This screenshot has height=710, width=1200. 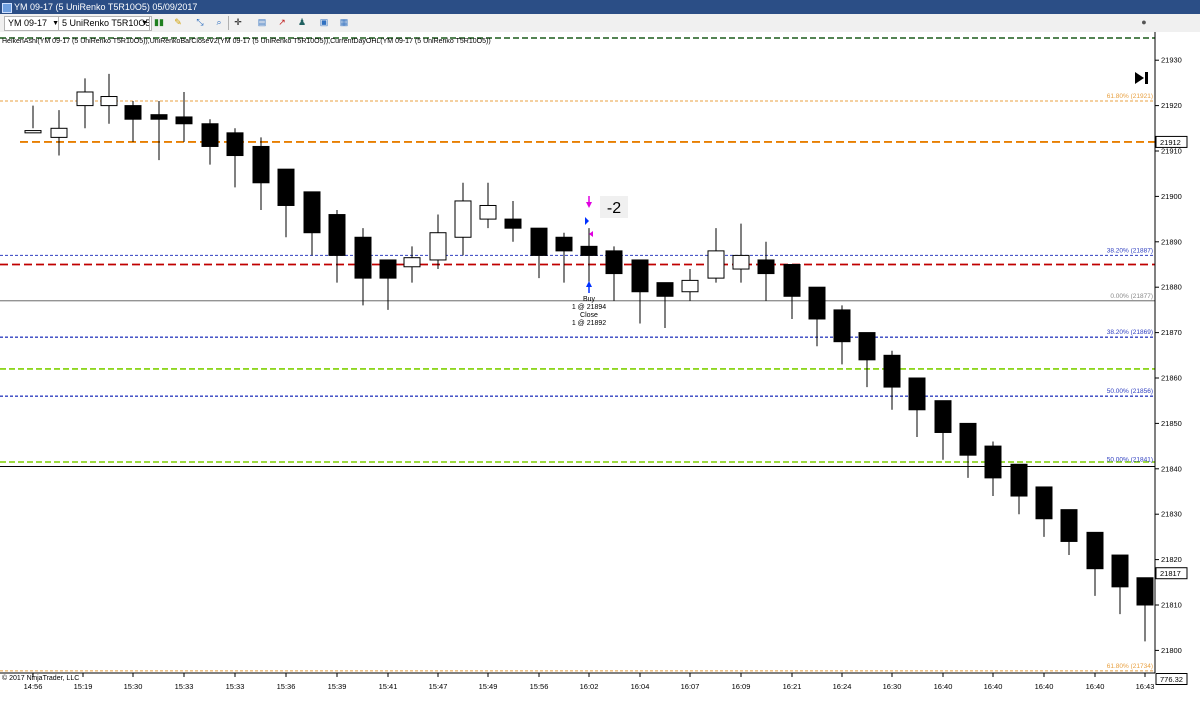 What do you see at coordinates (286, 686) in the screenshot?
I see `time-tick-label: 15:36` at bounding box center [286, 686].